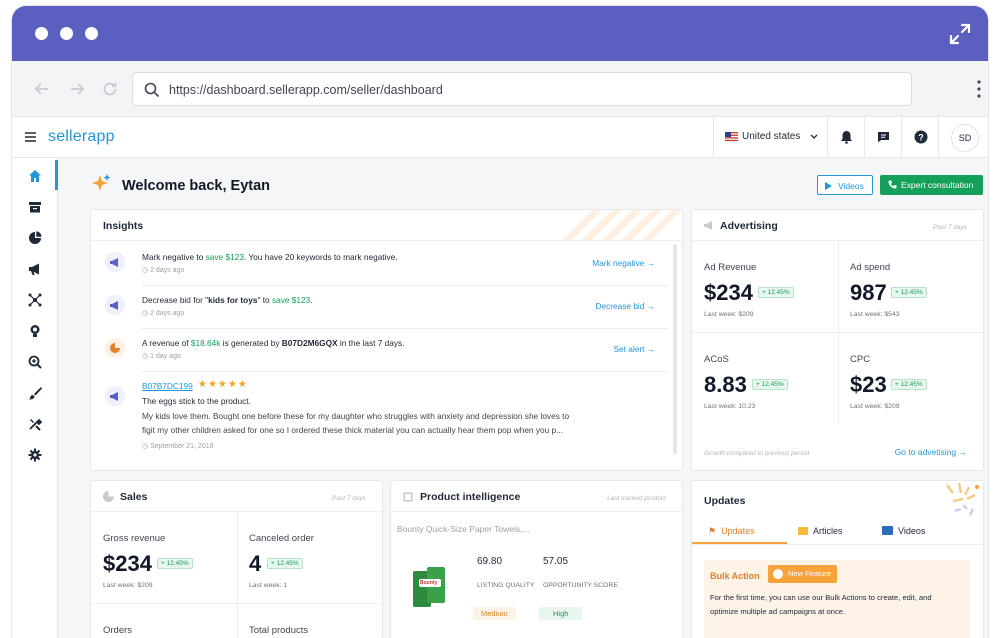 The width and height of the screenshot is (1000, 638). I want to click on gear-icon, so click(35, 455).